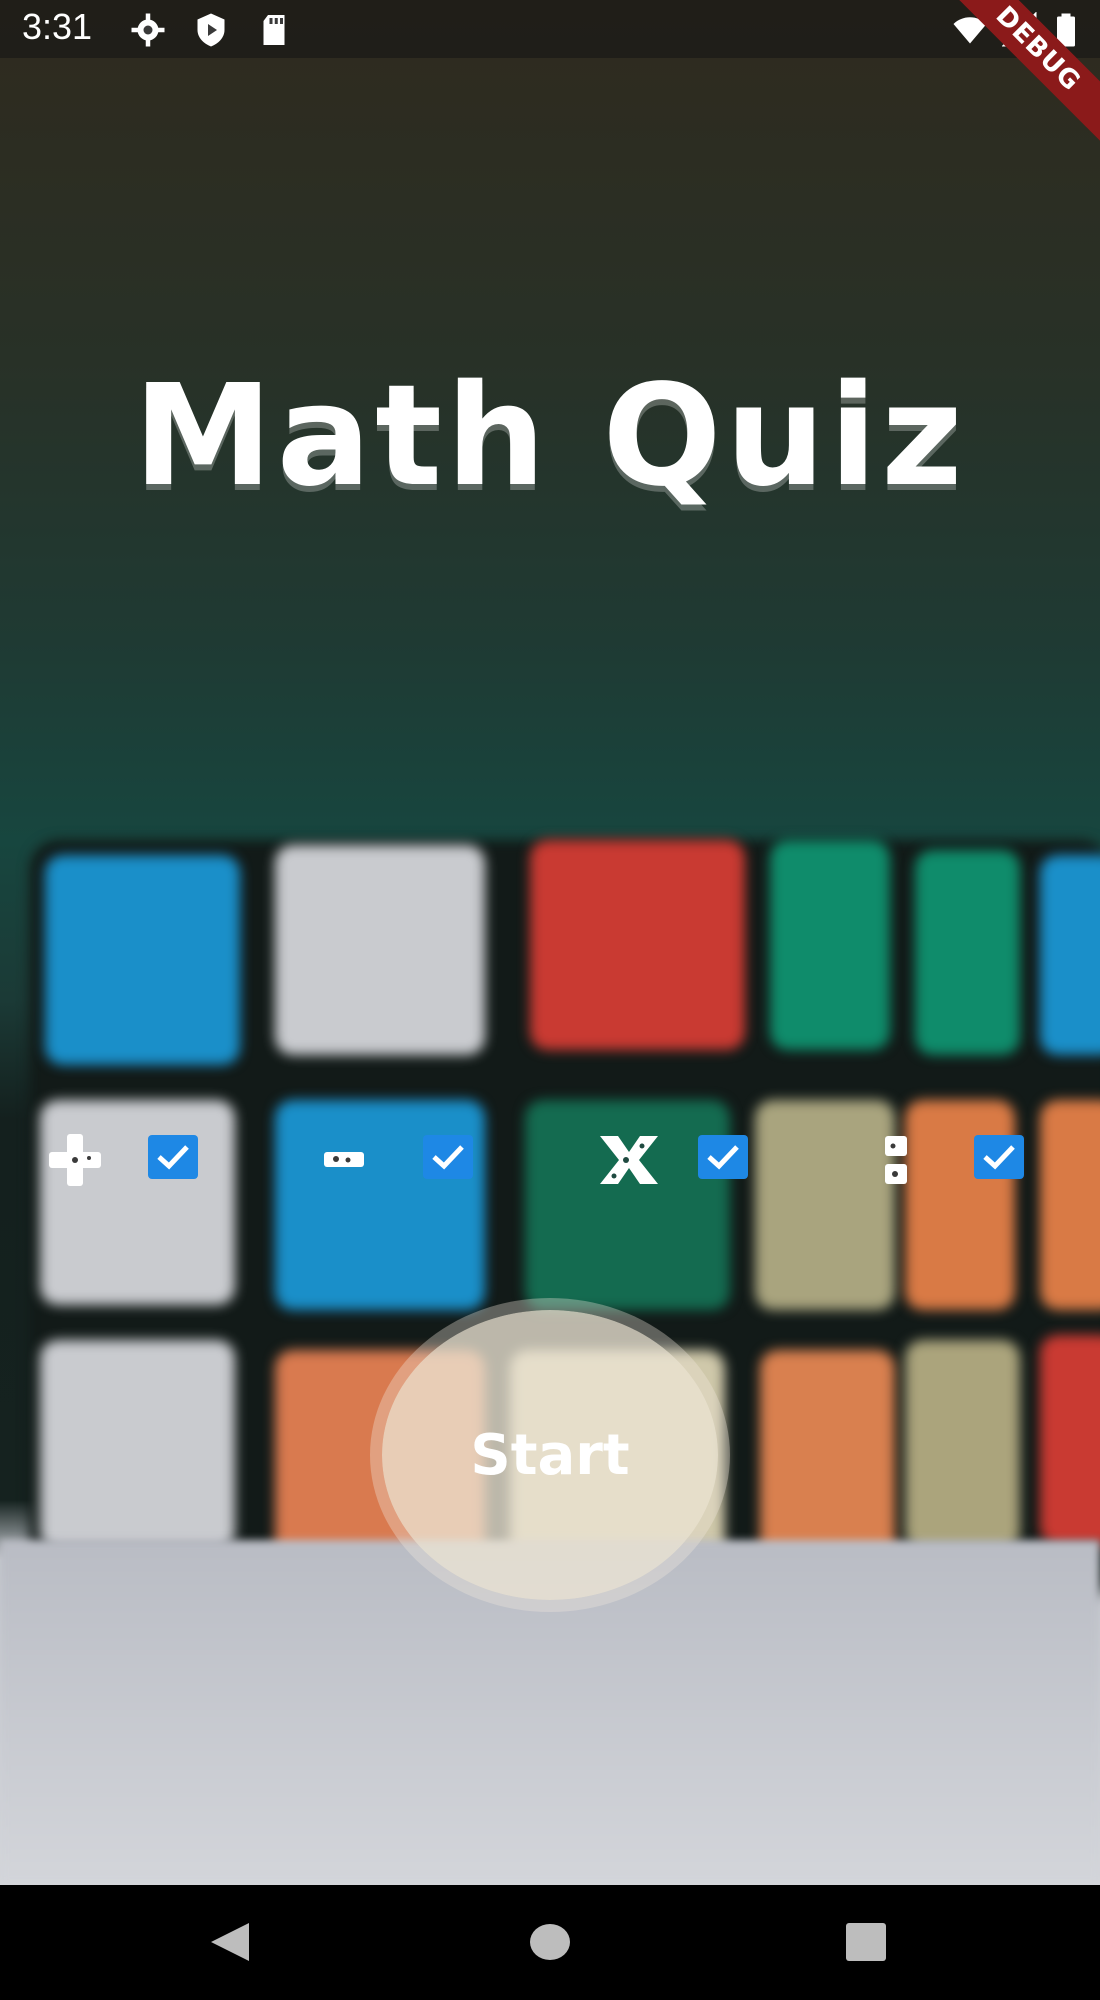 This screenshot has height=2000, width=1100. I want to click on recents-icon, so click(866, 1942).